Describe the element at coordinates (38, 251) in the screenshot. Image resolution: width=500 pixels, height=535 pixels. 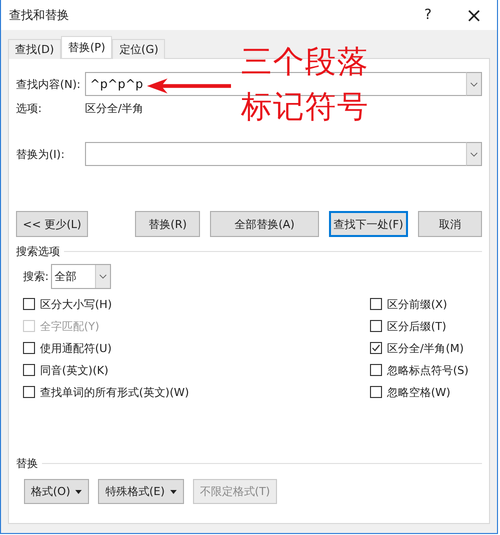
I see `section-title: 搜索选项` at that location.